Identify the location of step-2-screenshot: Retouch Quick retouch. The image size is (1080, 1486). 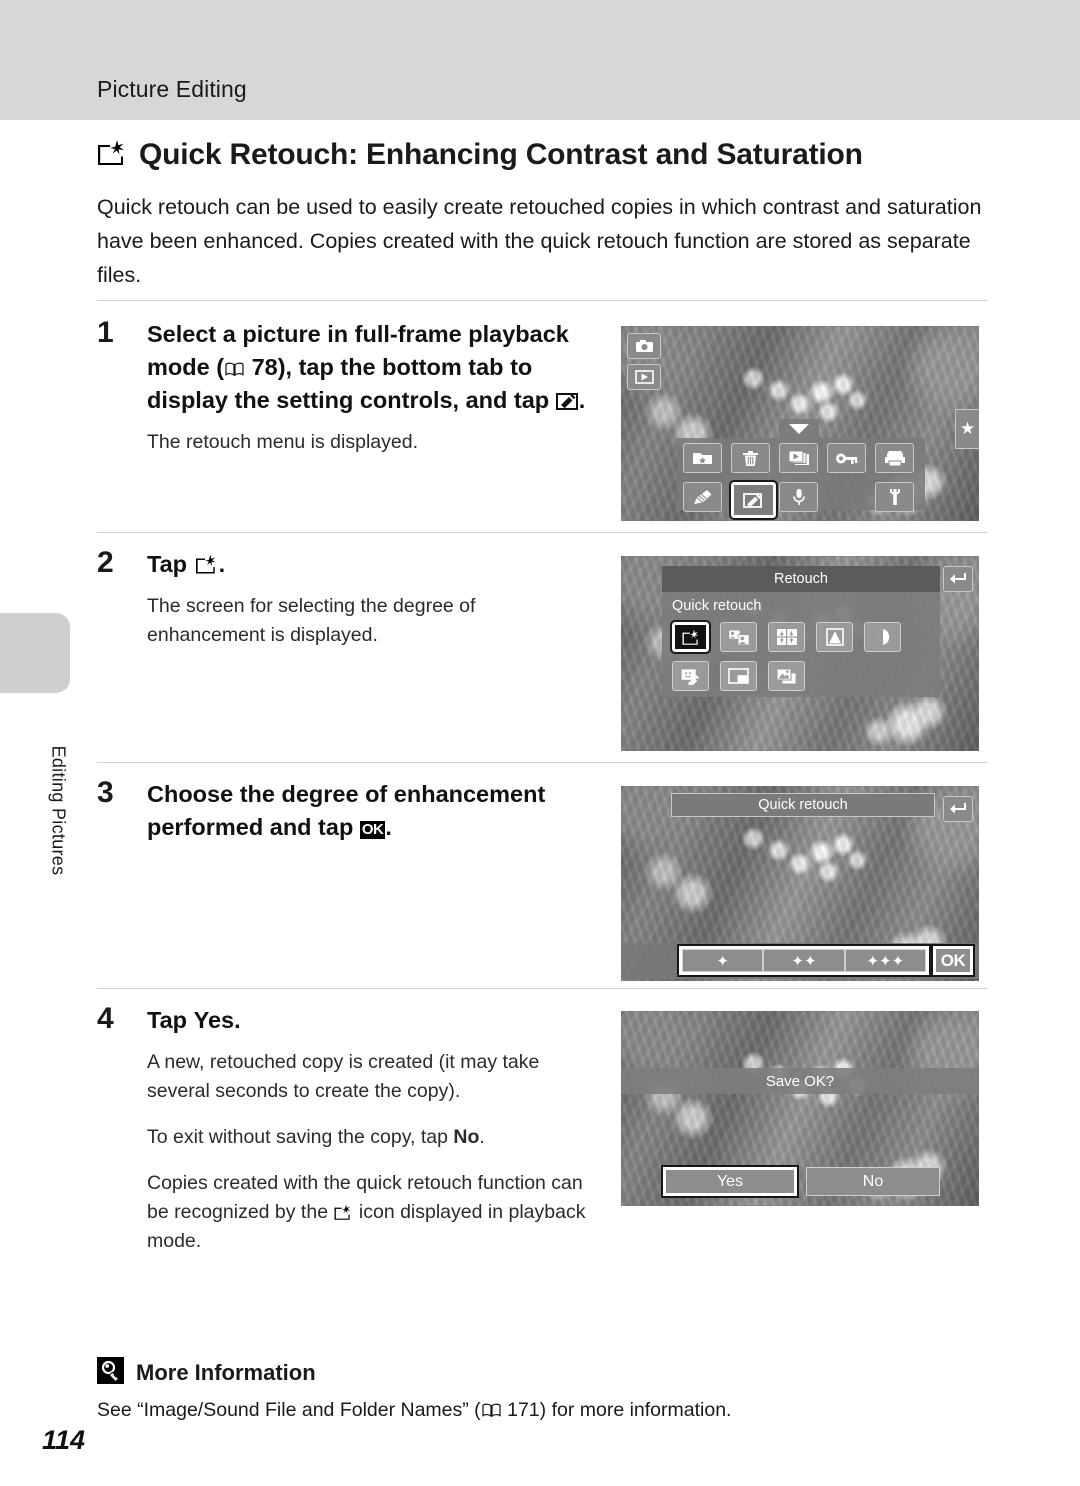
(800, 653).